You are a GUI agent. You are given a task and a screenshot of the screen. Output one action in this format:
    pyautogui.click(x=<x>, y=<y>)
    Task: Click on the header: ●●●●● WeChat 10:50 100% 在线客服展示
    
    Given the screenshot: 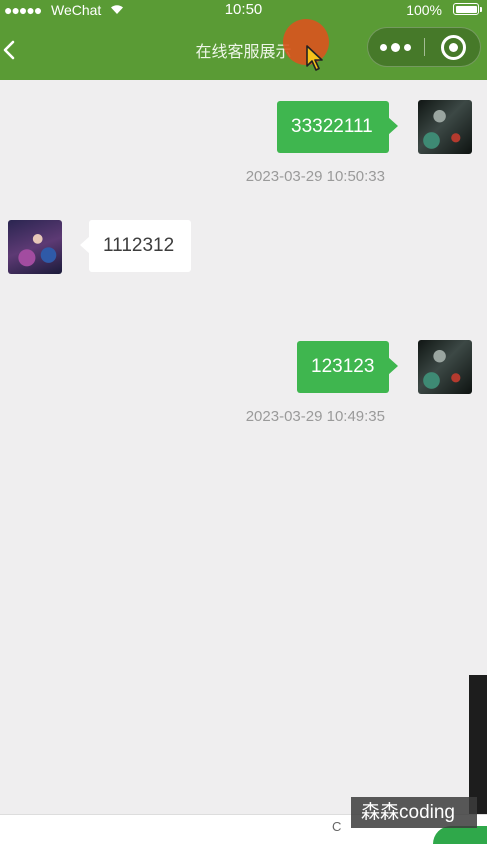 What is the action you would take?
    pyautogui.click(x=243, y=40)
    